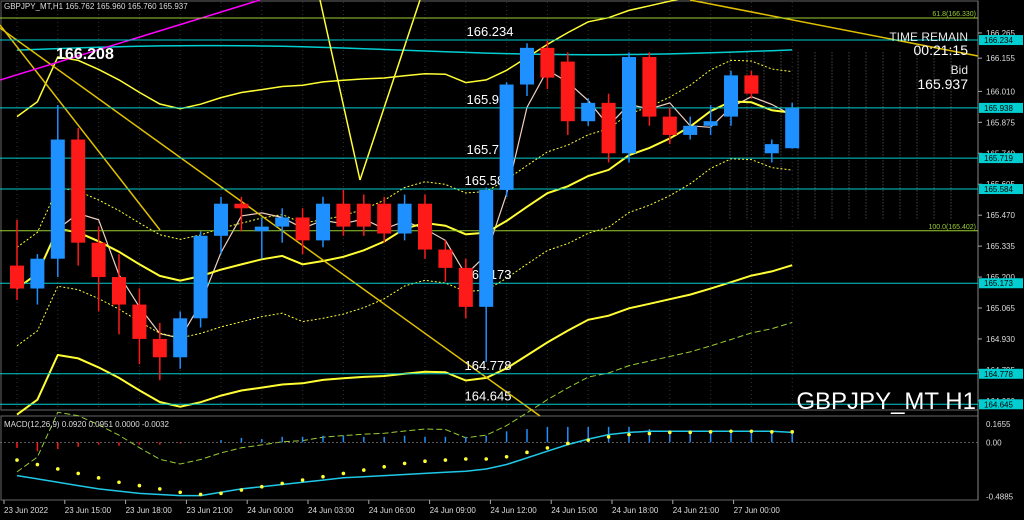 The width and height of the screenshot is (1024, 520). What do you see at coordinates (998, 404) in the screenshot?
I see `price-tag-label: 164.645` at bounding box center [998, 404].